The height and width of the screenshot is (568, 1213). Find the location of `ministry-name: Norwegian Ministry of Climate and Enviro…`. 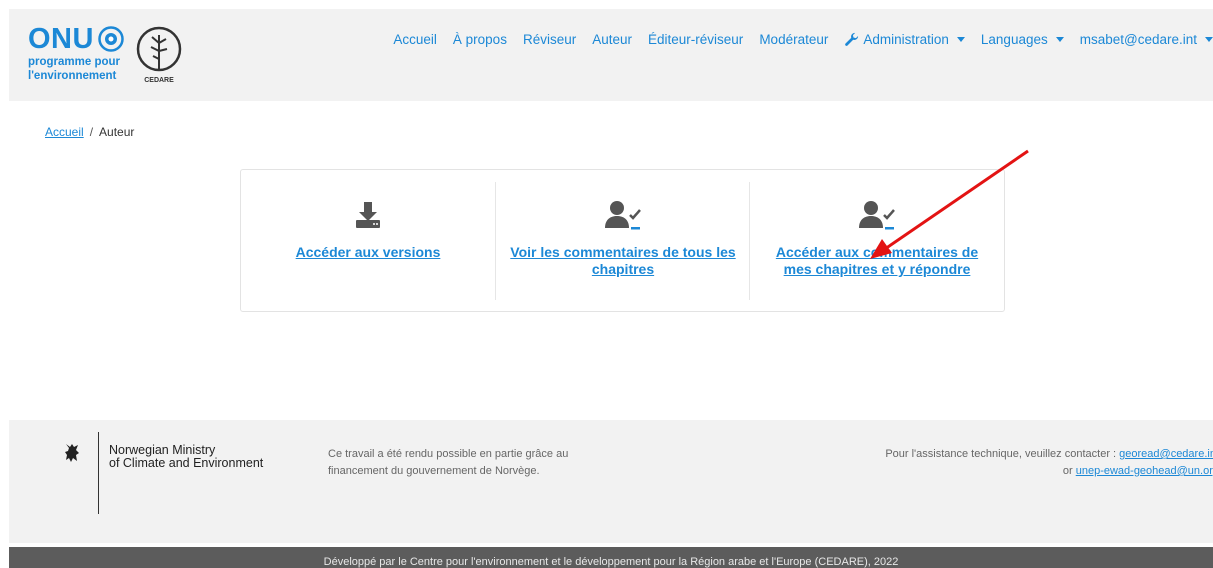

ministry-name: Norwegian Ministry of Climate and Enviro… is located at coordinates (186, 457).